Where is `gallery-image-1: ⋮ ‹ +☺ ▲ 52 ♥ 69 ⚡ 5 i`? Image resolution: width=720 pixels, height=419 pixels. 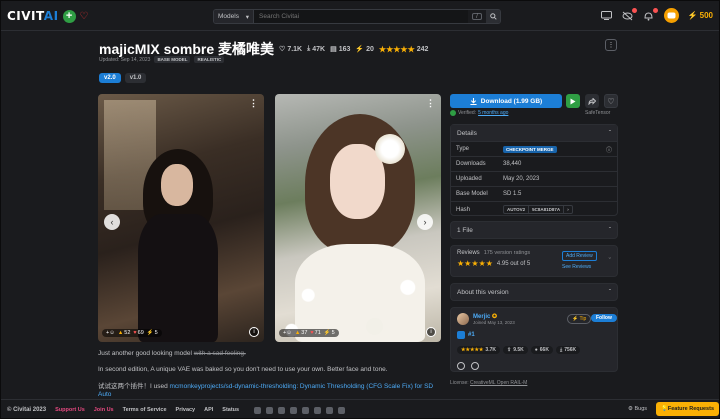 gallery-image-1: ⋮ ‹ +☺ ▲ 52 ♥ 69 ⚡ 5 i is located at coordinates (181, 218).